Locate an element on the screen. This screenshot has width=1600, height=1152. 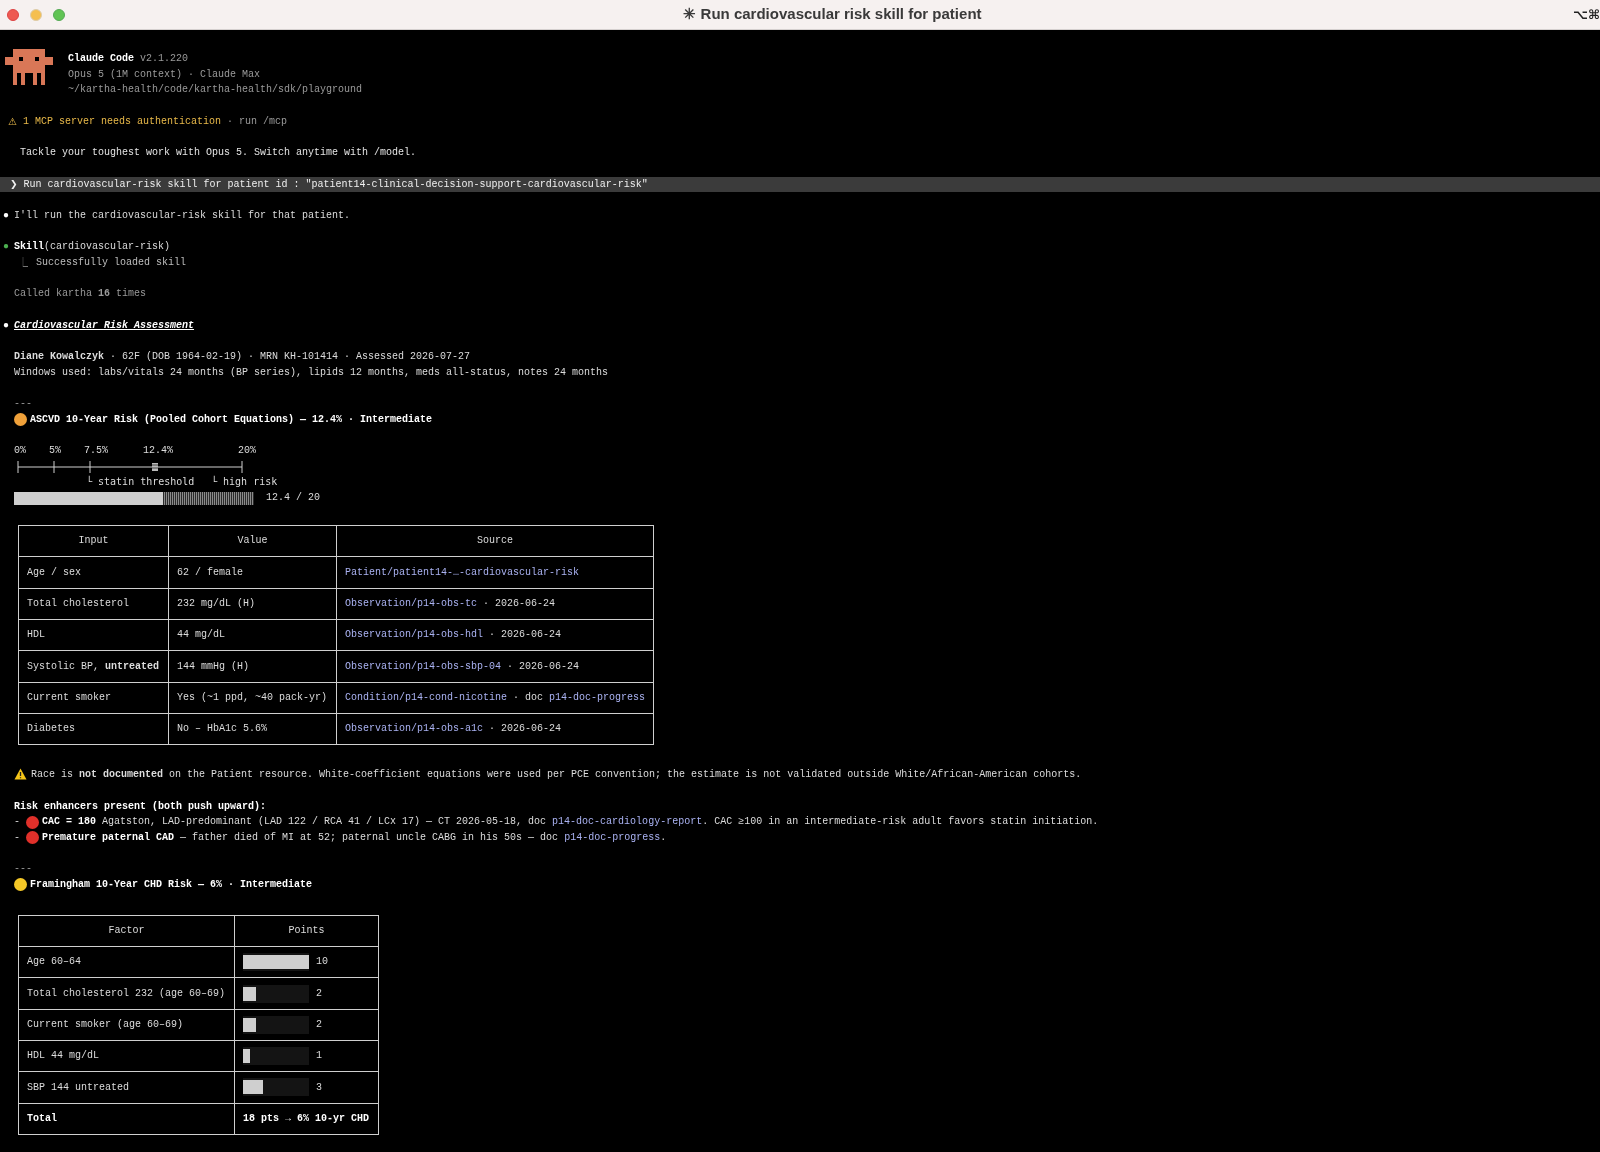
zoom-button is located at coordinates (59, 14).